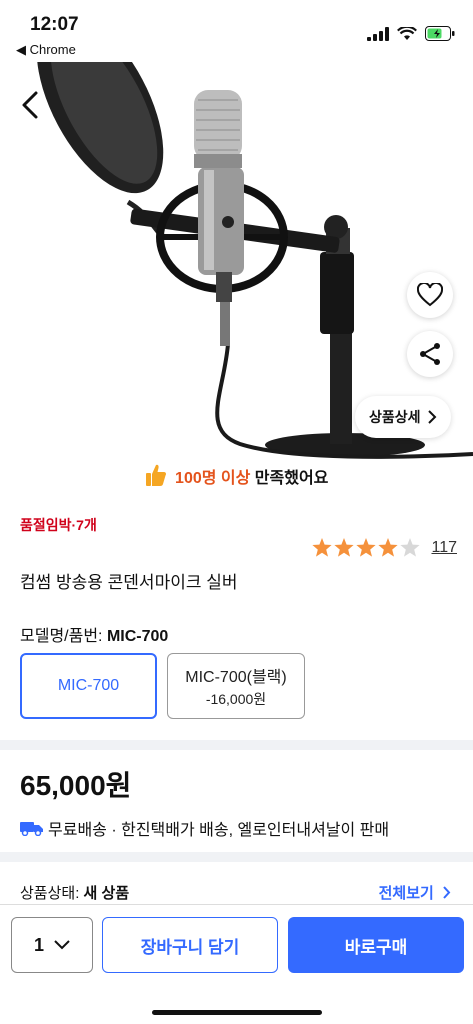  I want to click on quantity-select: 1, so click(52, 945).